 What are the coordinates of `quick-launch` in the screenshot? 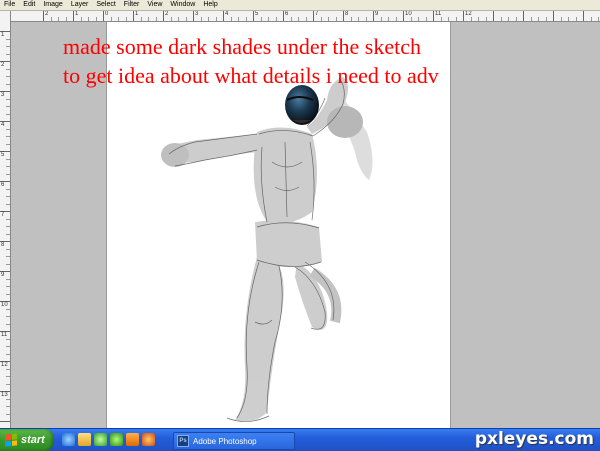 It's located at (108, 439).